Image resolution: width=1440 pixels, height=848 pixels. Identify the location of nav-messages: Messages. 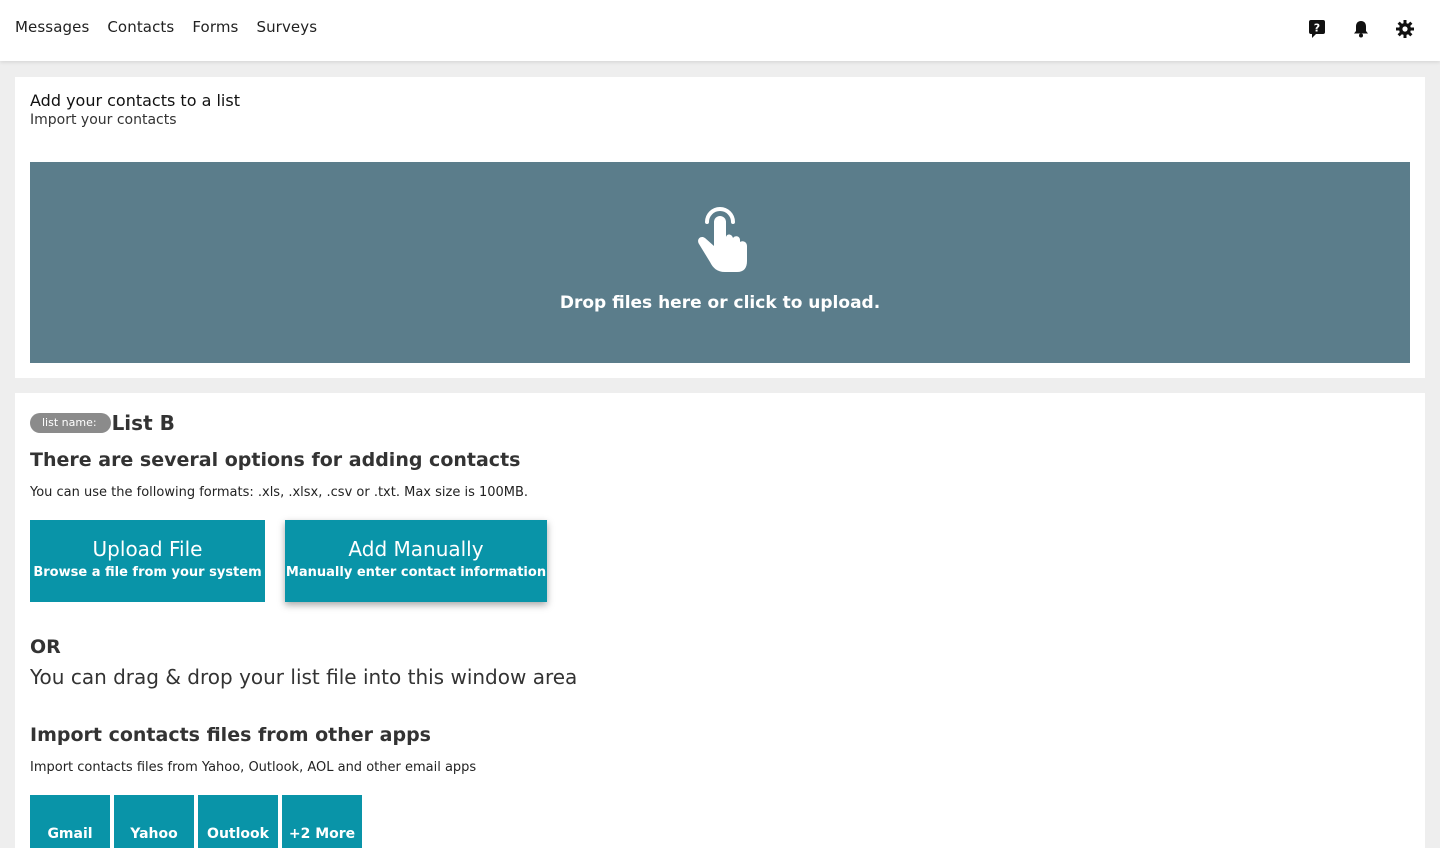
(52, 27).